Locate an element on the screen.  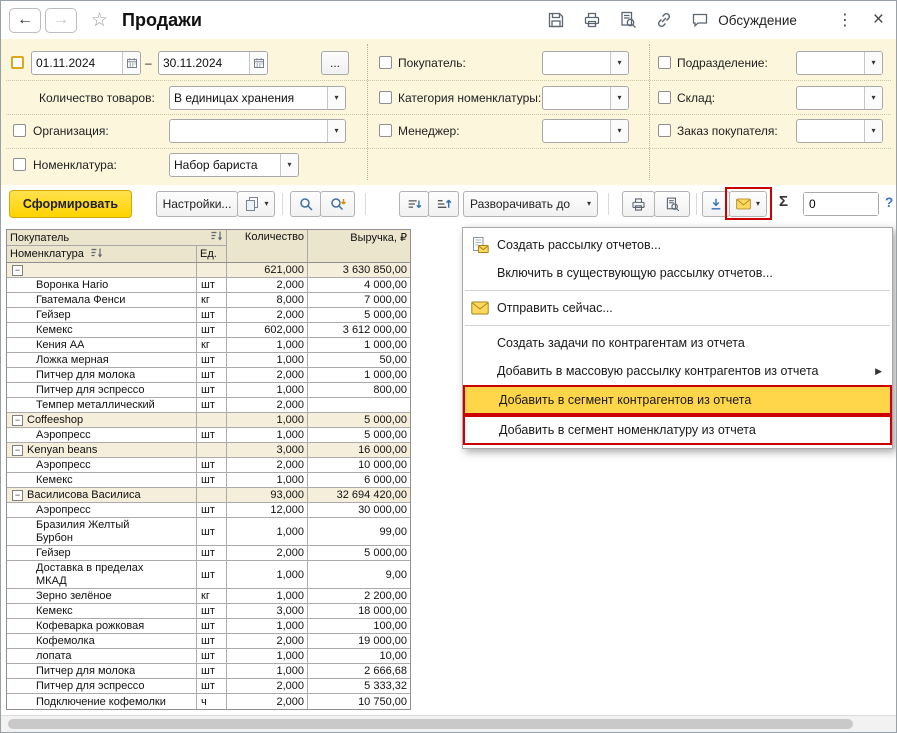
manager-combo: ▾ is located at coordinates (585, 131).